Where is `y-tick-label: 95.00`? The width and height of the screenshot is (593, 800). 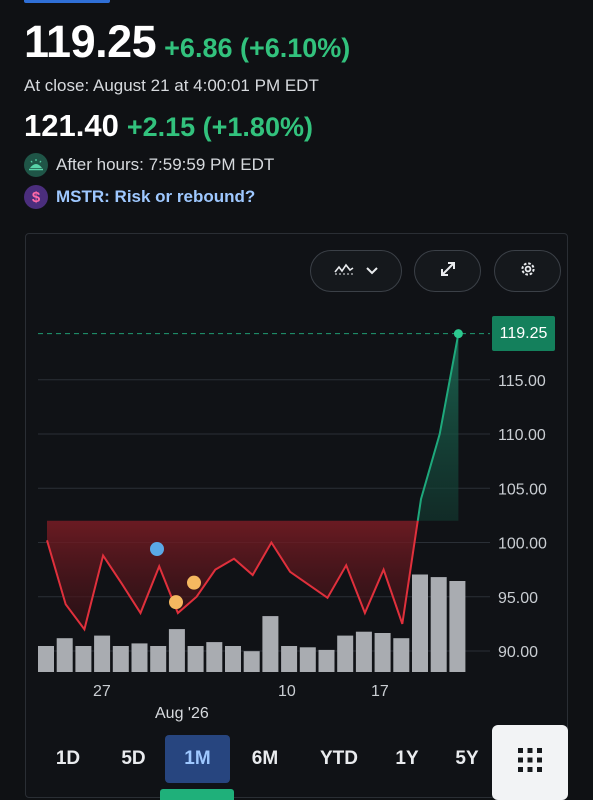 y-tick-label: 95.00 is located at coordinates (518, 598).